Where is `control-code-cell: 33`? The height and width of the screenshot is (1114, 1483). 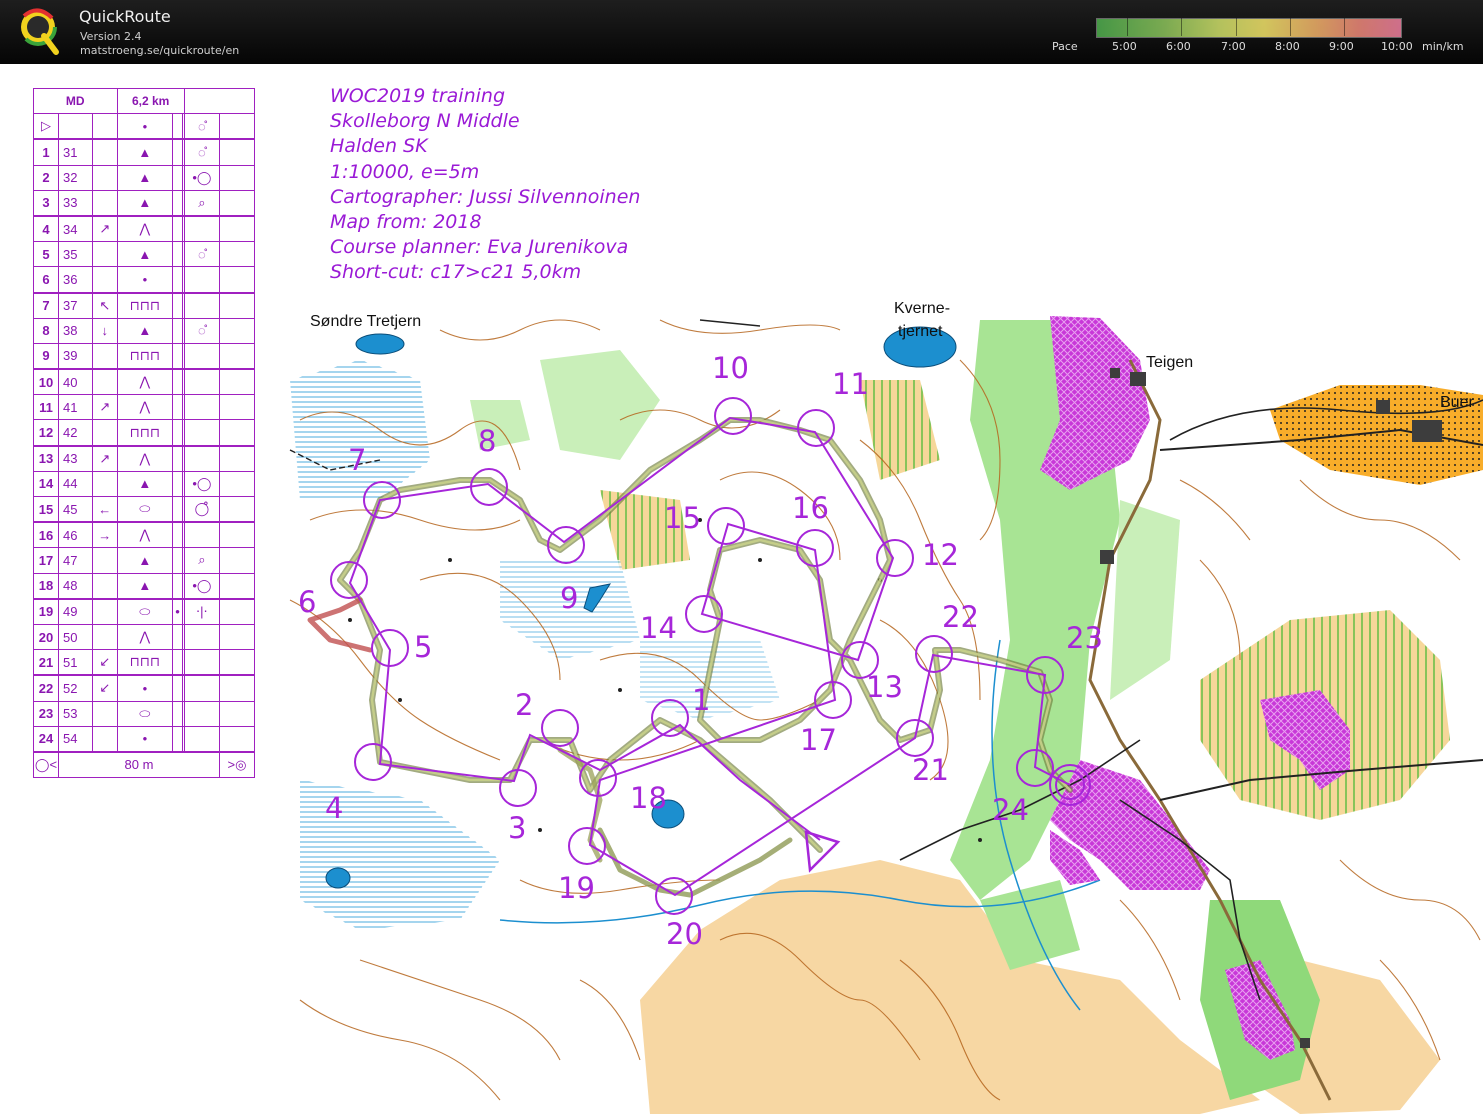
control-code-cell: 33 is located at coordinates (75, 203).